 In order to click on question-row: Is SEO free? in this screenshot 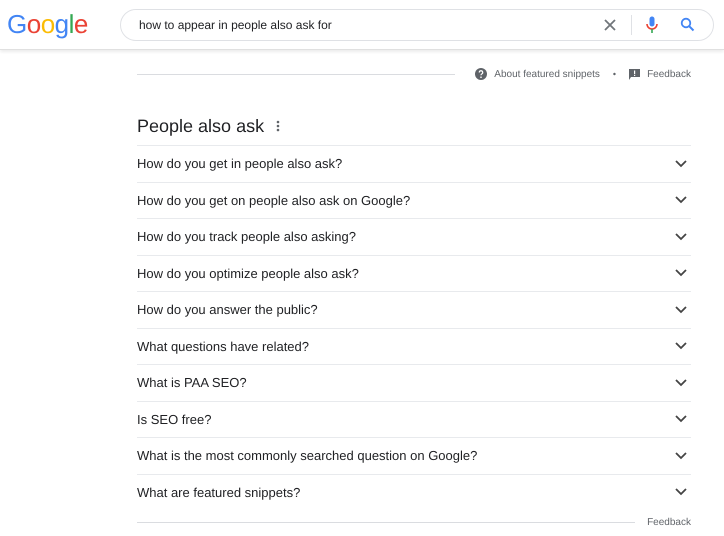, I will do `click(414, 420)`.